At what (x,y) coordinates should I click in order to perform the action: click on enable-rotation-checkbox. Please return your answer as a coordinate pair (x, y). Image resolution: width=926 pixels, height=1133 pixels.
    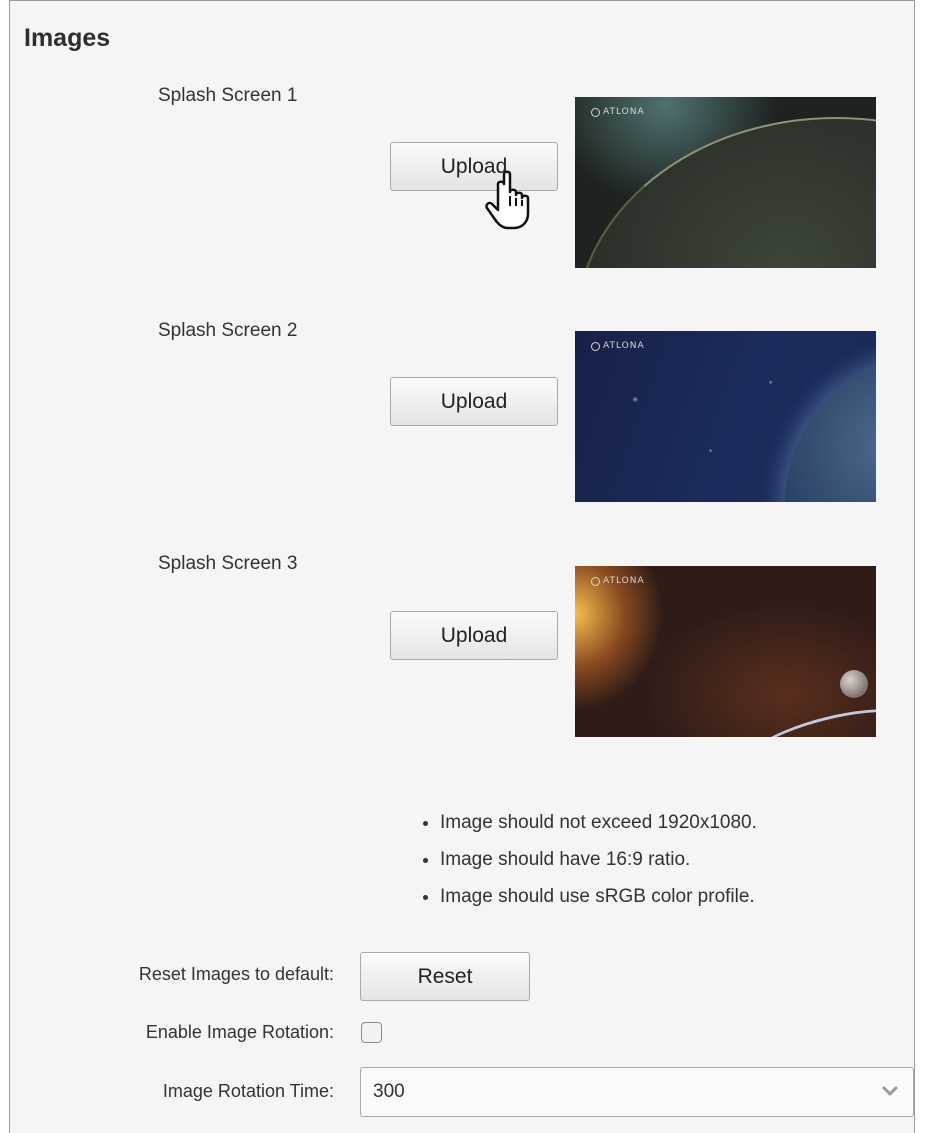
    Looking at the image, I should click on (371, 1032).